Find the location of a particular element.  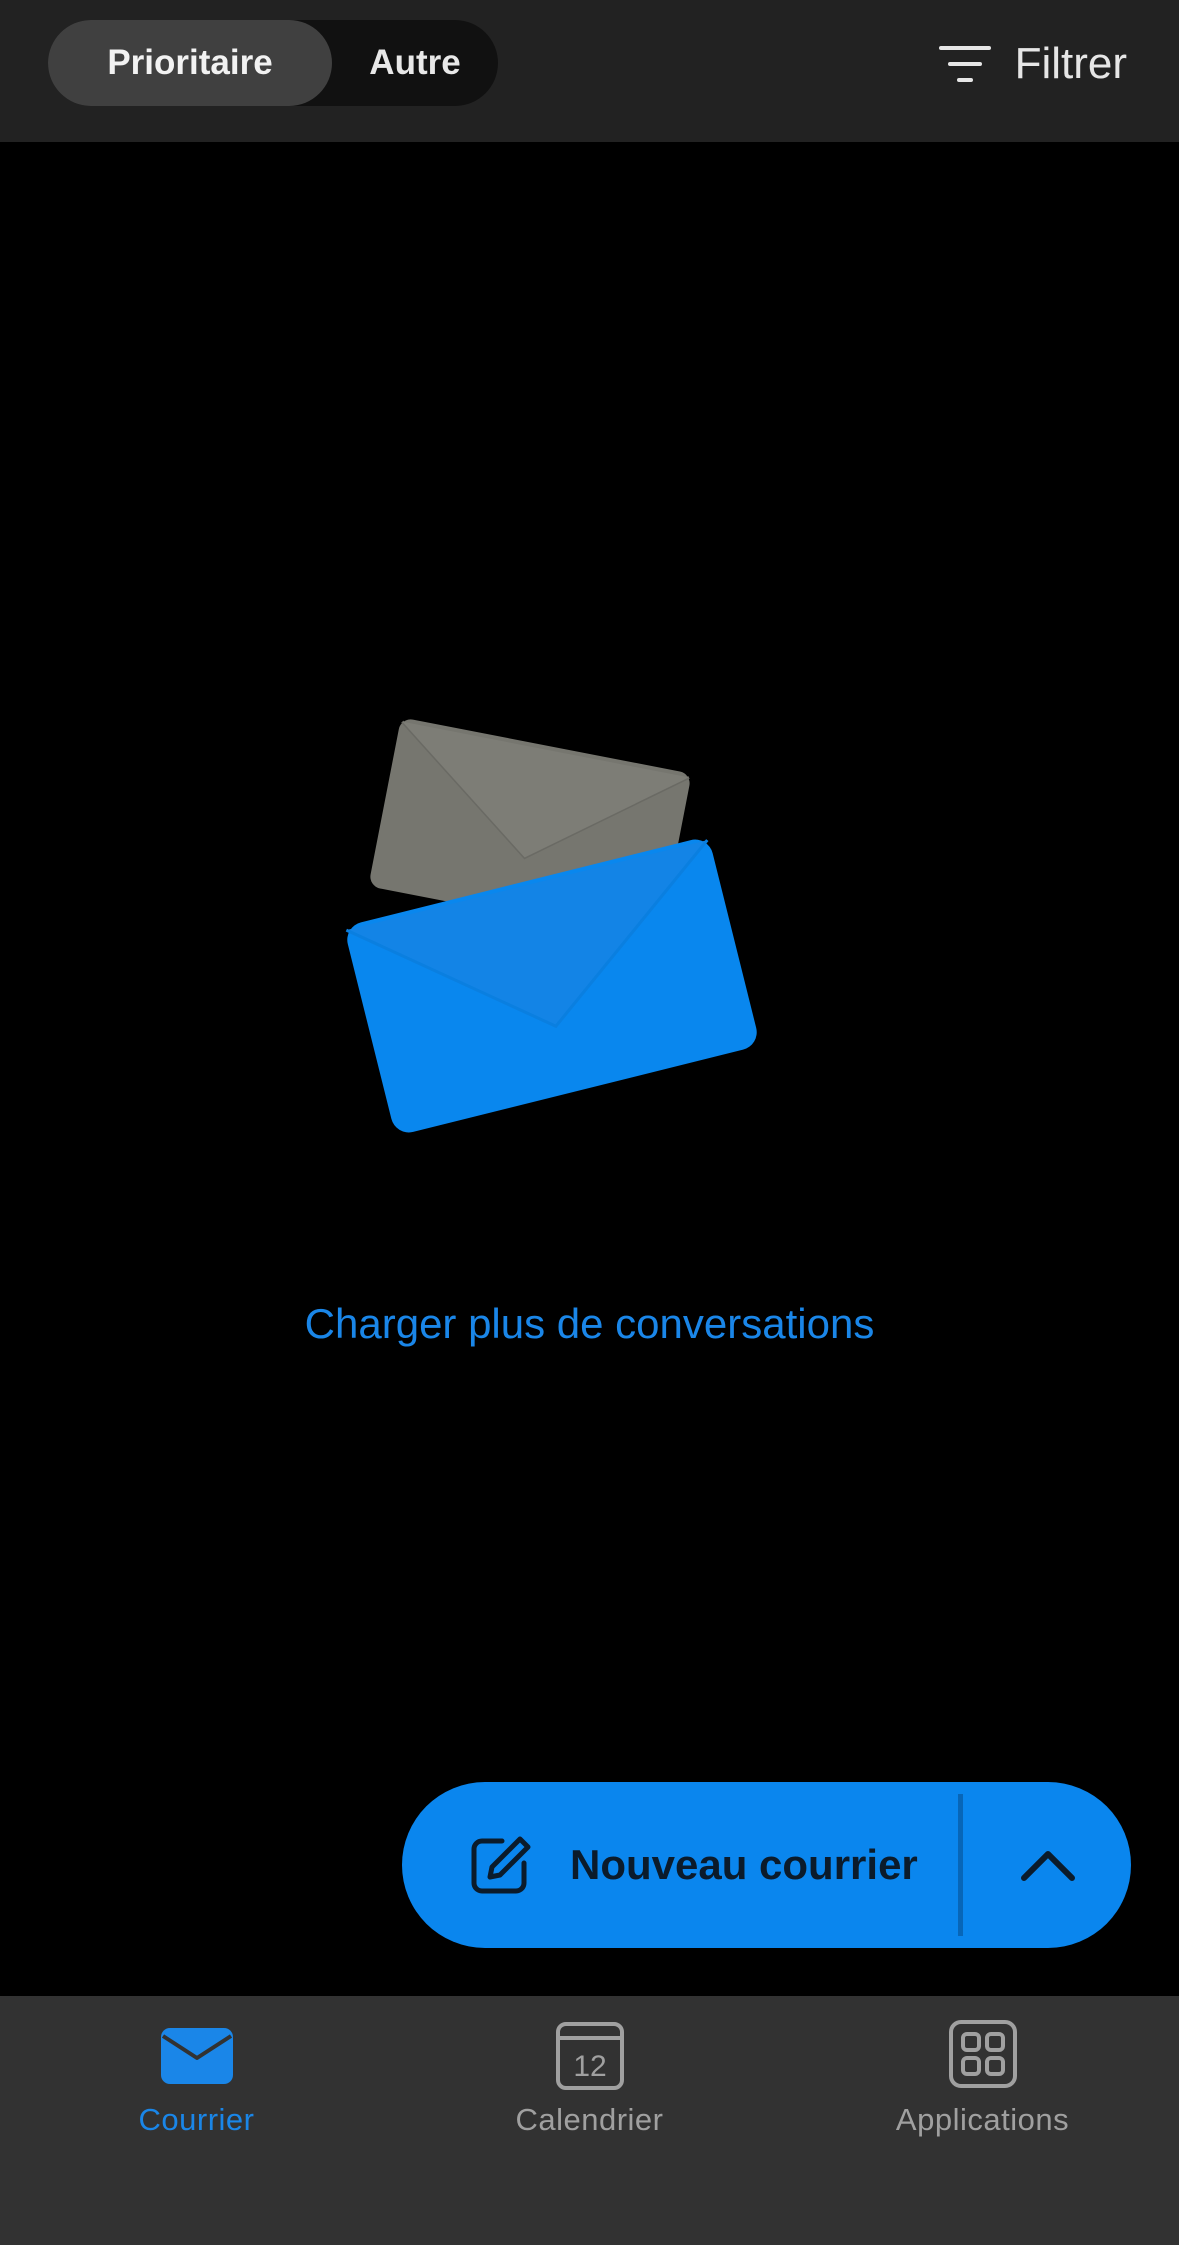

calendar-icon: 12 is located at coordinates (589, 2056).